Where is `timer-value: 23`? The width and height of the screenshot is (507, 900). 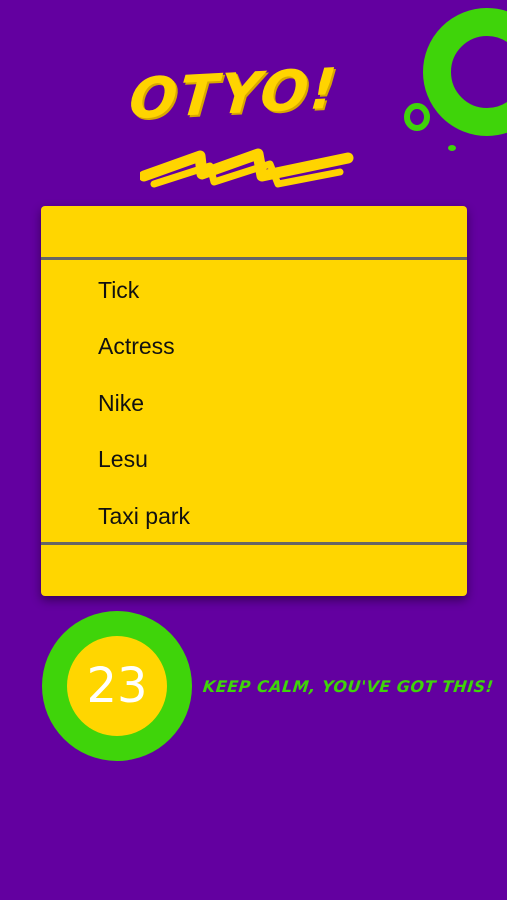 timer-value: 23 is located at coordinates (117, 686).